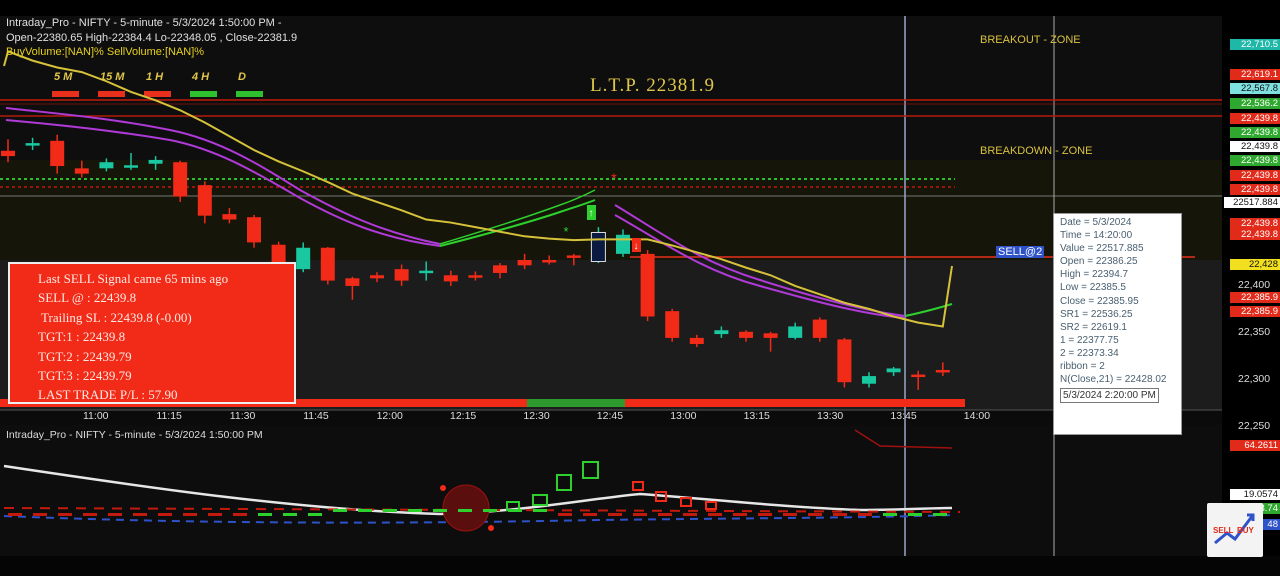 This screenshot has width=1280, height=576. I want to click on time-tick-label: 11:00, so click(96, 416).